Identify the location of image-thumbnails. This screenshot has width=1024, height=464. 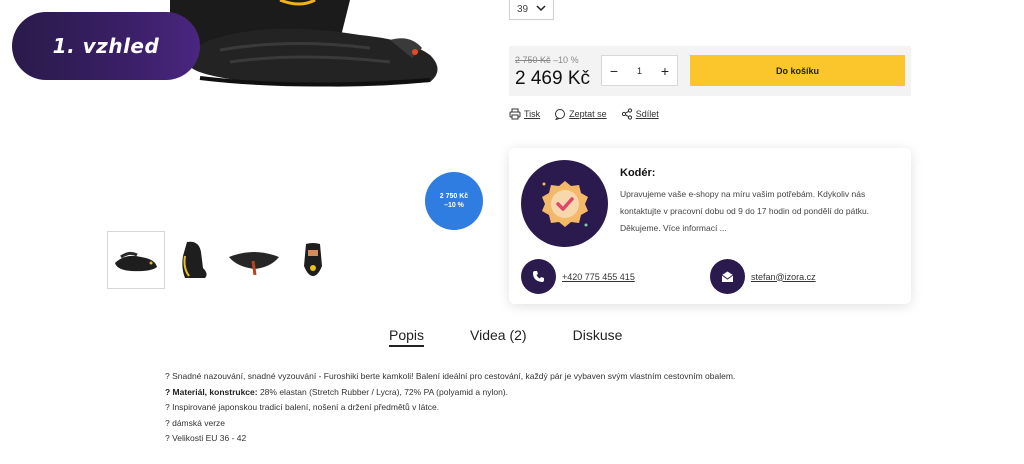
(225, 260).